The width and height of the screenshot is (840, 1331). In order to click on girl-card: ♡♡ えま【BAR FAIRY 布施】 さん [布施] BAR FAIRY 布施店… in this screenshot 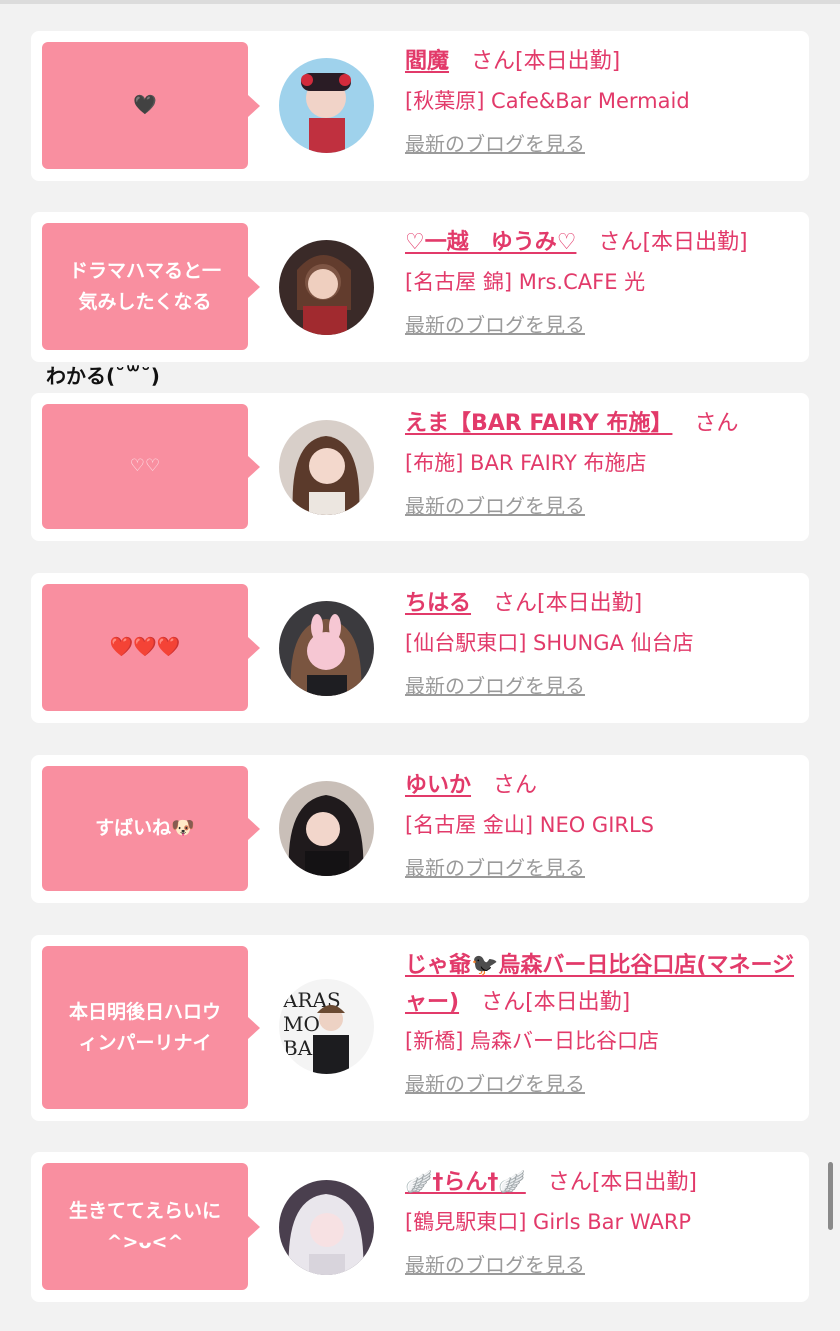, I will do `click(420, 467)`.